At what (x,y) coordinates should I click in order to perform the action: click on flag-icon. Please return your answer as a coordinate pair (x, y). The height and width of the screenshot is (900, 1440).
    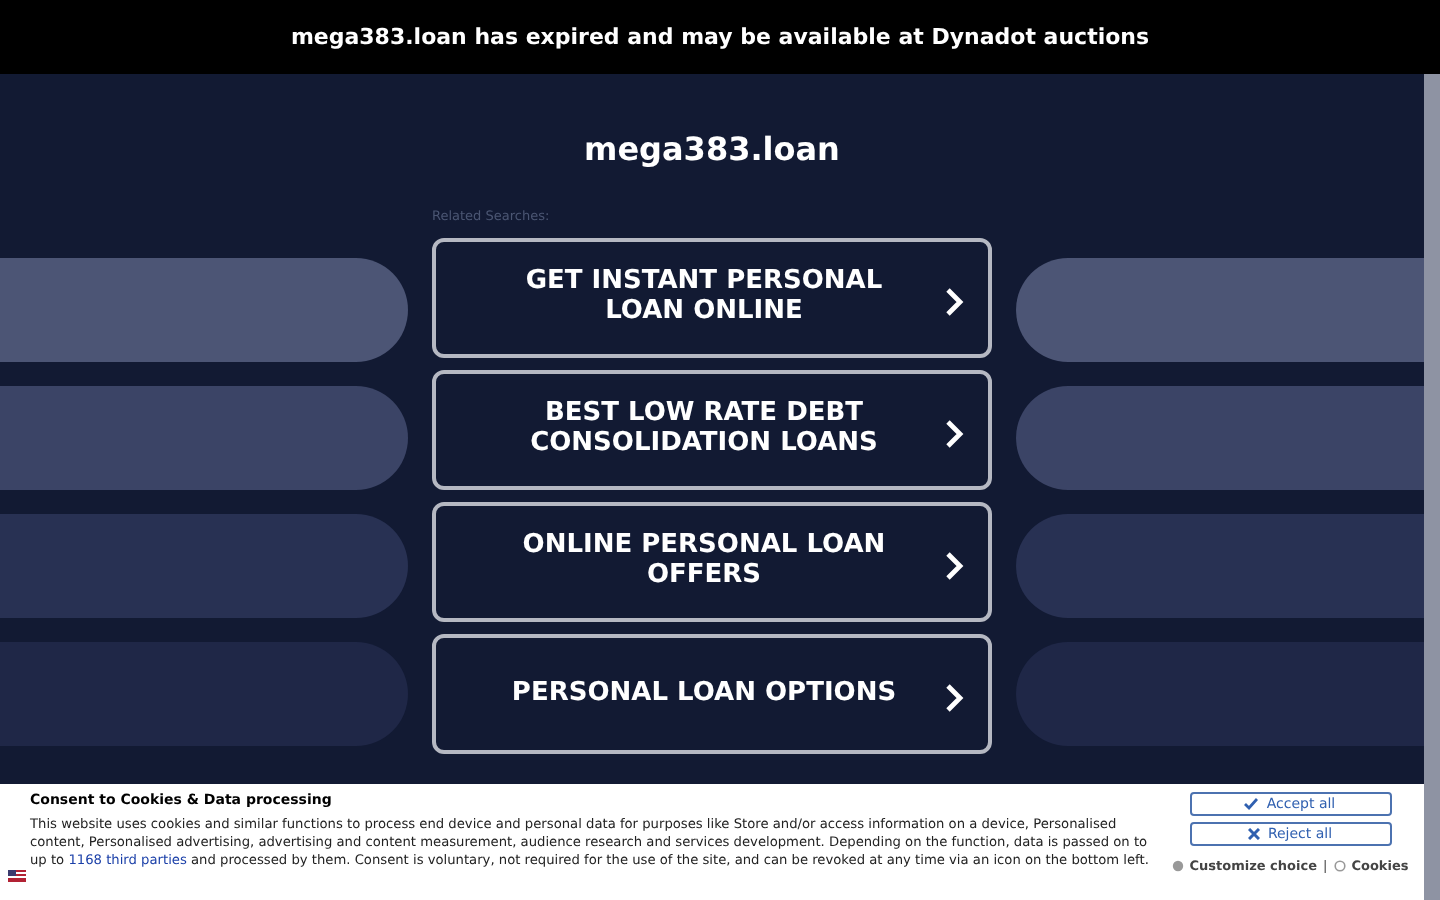
    Looking at the image, I should click on (17, 876).